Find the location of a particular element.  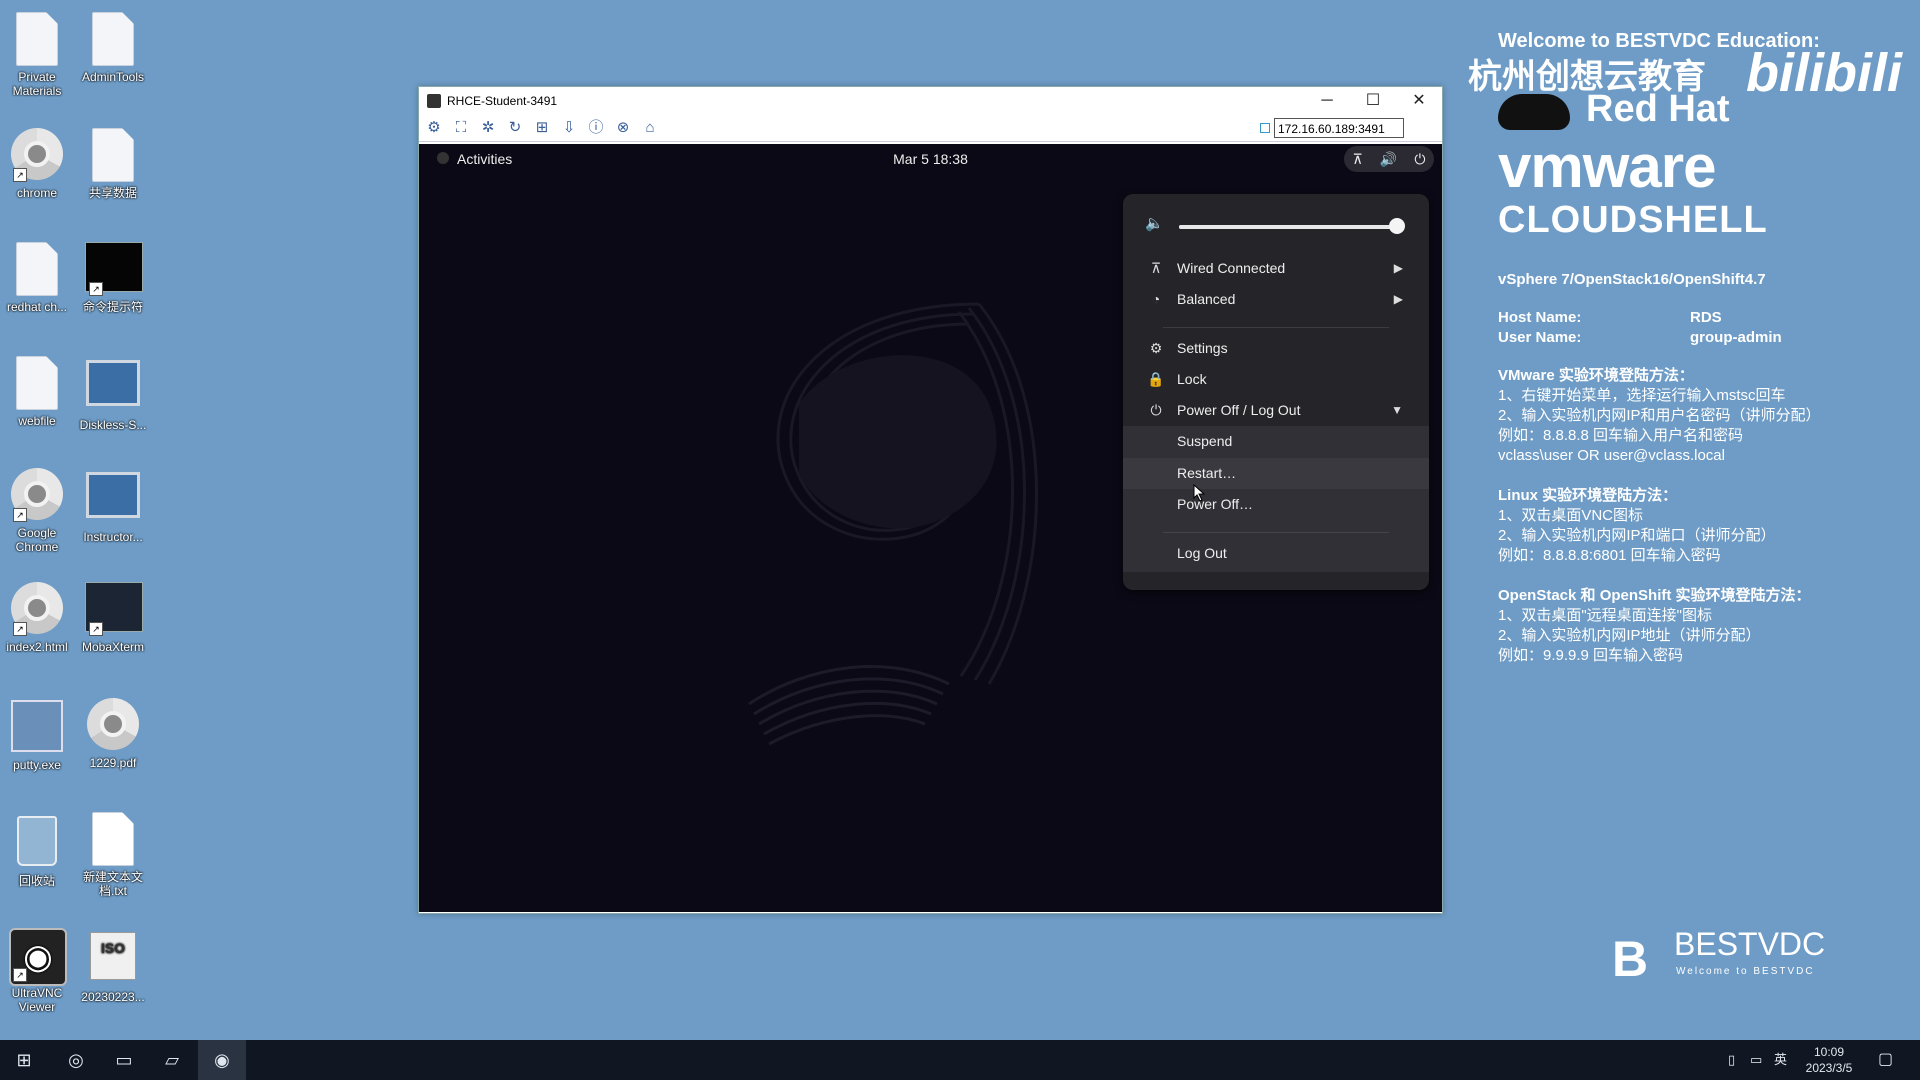

volume-slider is located at coordinates (1288, 227).